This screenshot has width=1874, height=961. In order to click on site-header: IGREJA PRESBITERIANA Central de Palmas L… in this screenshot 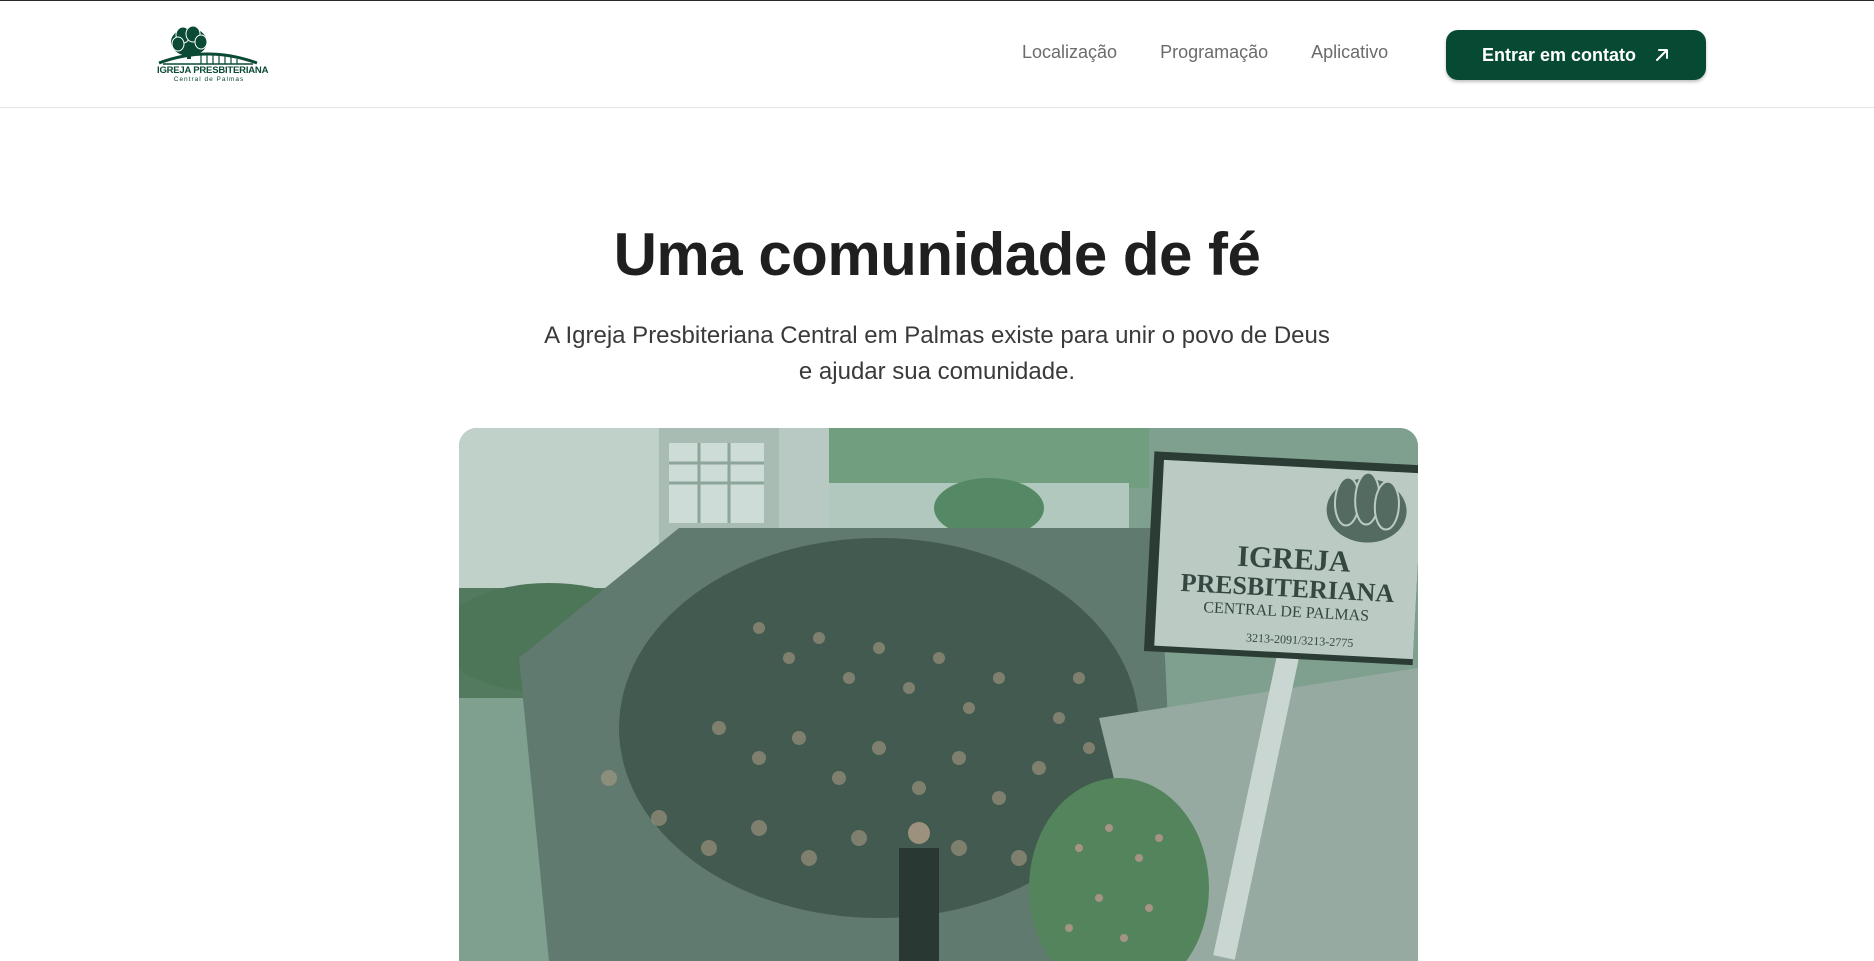, I will do `click(937, 54)`.